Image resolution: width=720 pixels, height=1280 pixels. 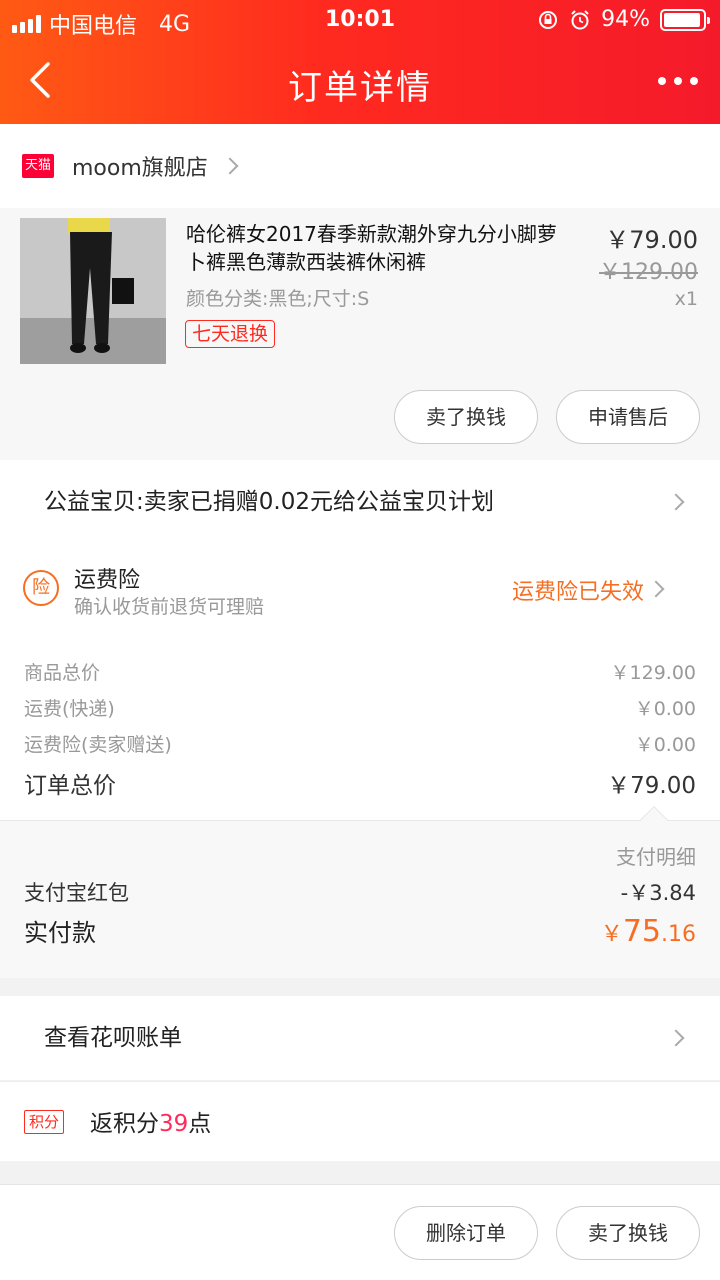 I want to click on order-total-value: ￥79.00, so click(x=651, y=786).